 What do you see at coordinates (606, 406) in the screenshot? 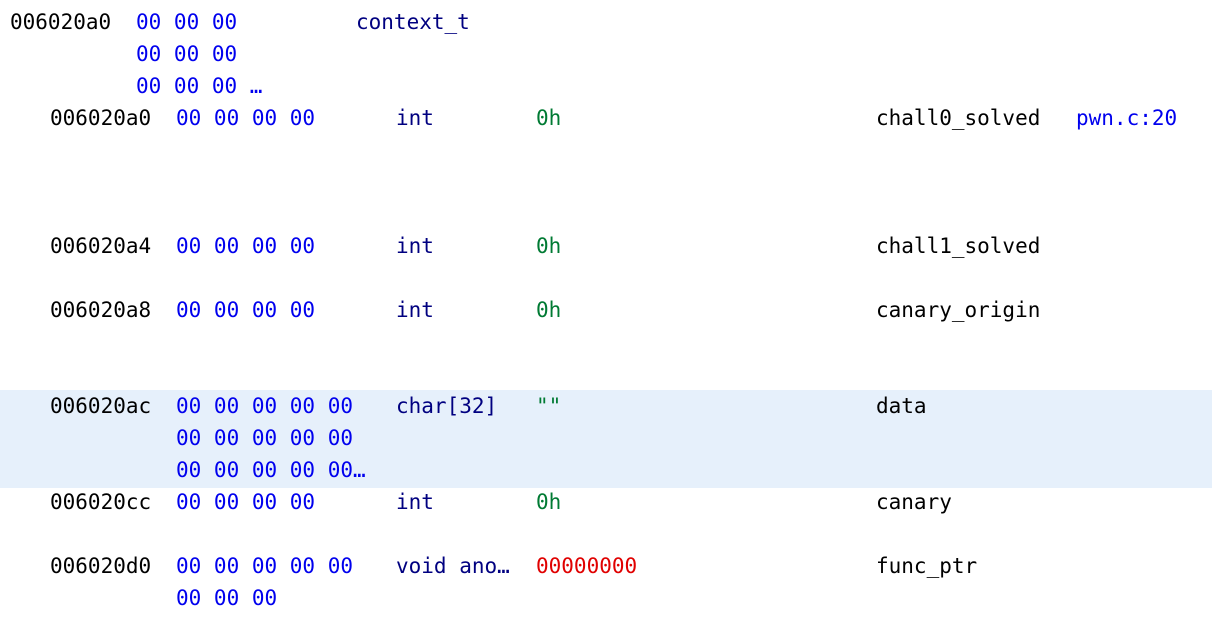
I see `field-row-data: 006020ac 00 00 00 00 00 char[32] "" data` at bounding box center [606, 406].